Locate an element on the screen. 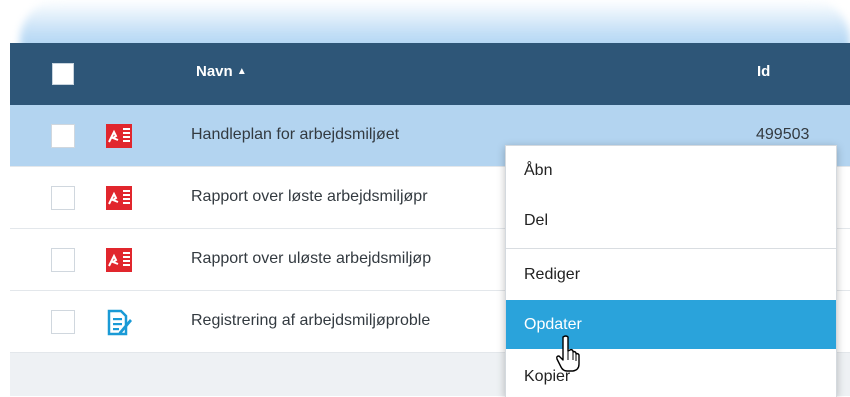 The width and height of the screenshot is (850, 397). column-header-id: Id is located at coordinates (763, 71).